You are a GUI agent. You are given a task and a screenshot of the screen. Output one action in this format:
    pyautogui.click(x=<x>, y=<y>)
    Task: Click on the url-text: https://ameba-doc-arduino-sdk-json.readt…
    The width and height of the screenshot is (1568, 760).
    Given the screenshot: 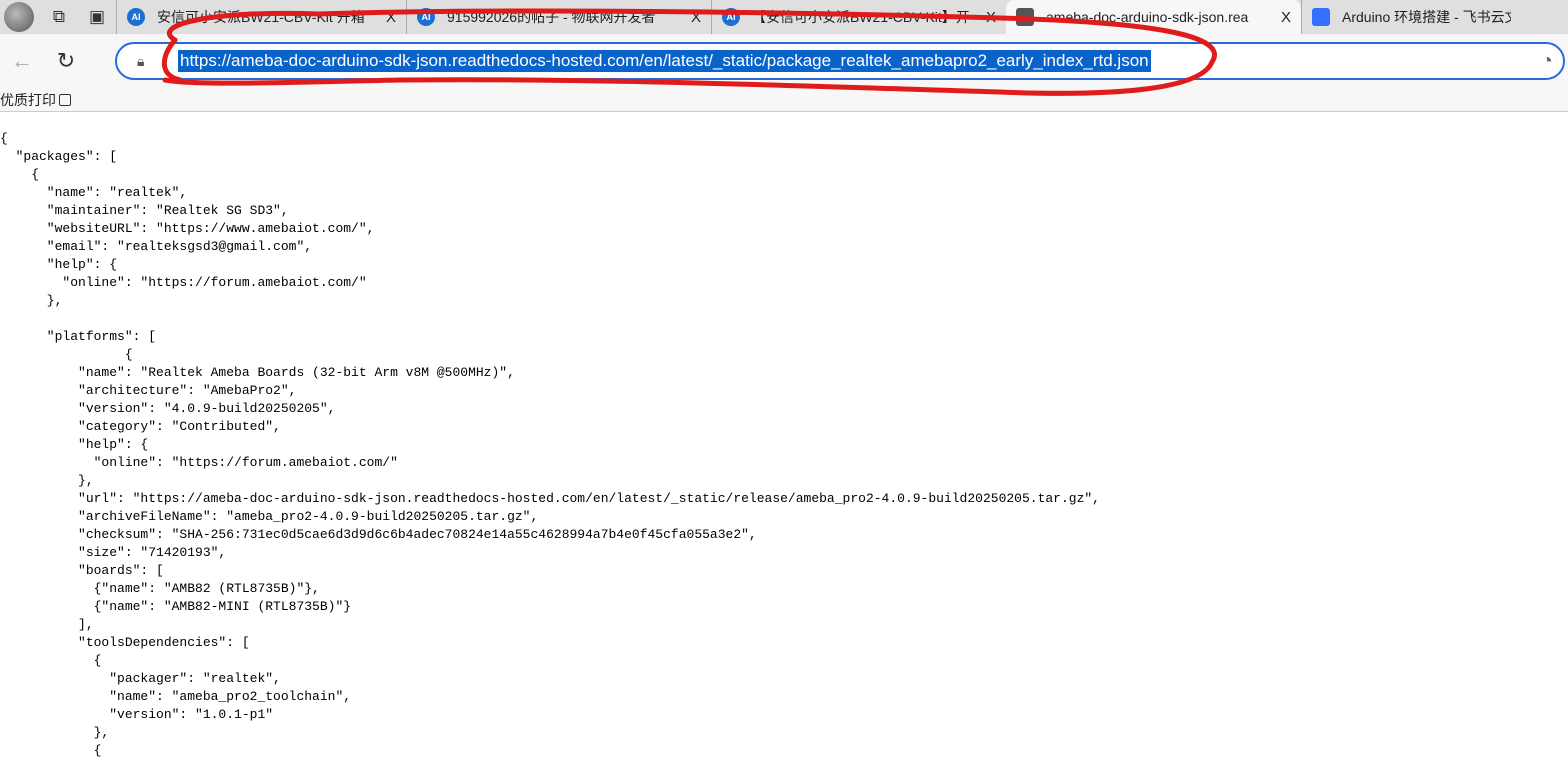 What is the action you would take?
    pyautogui.click(x=664, y=61)
    